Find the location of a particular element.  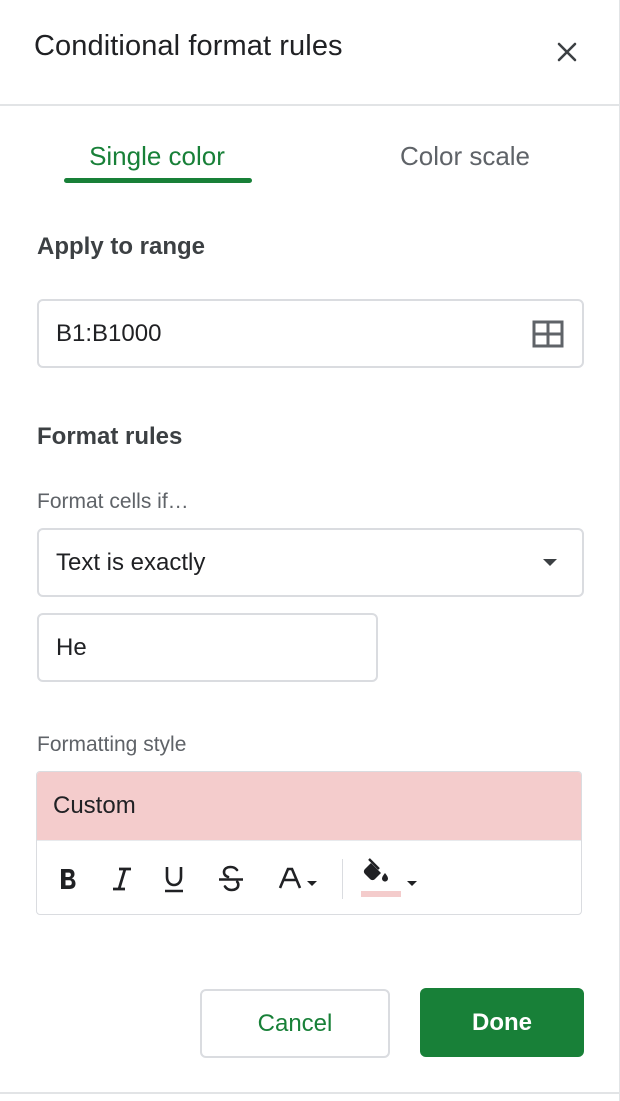

header-divider is located at coordinates (310, 105).